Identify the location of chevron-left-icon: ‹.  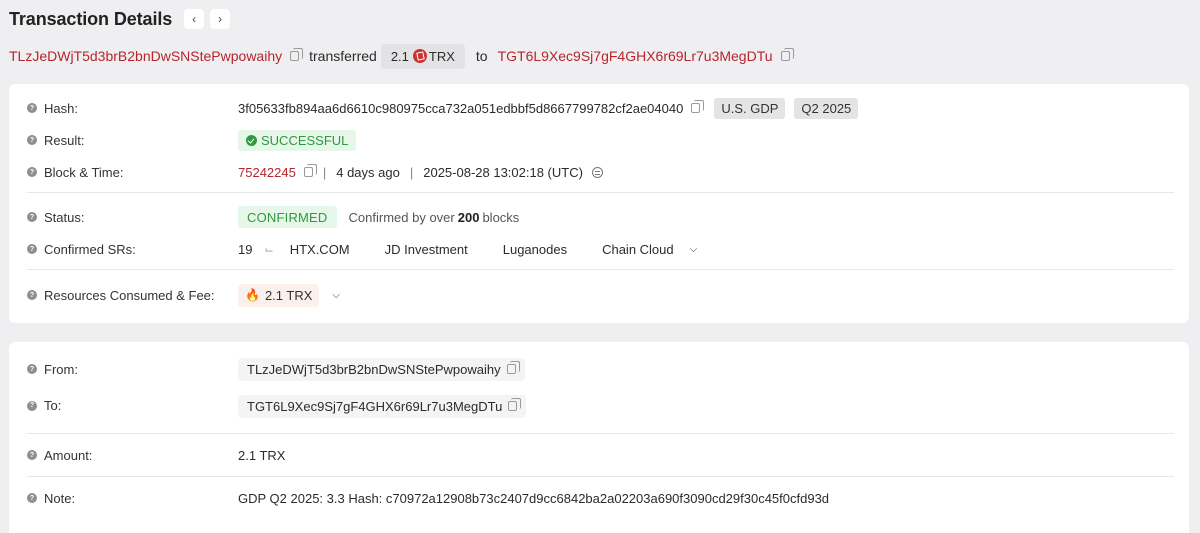
(194, 19).